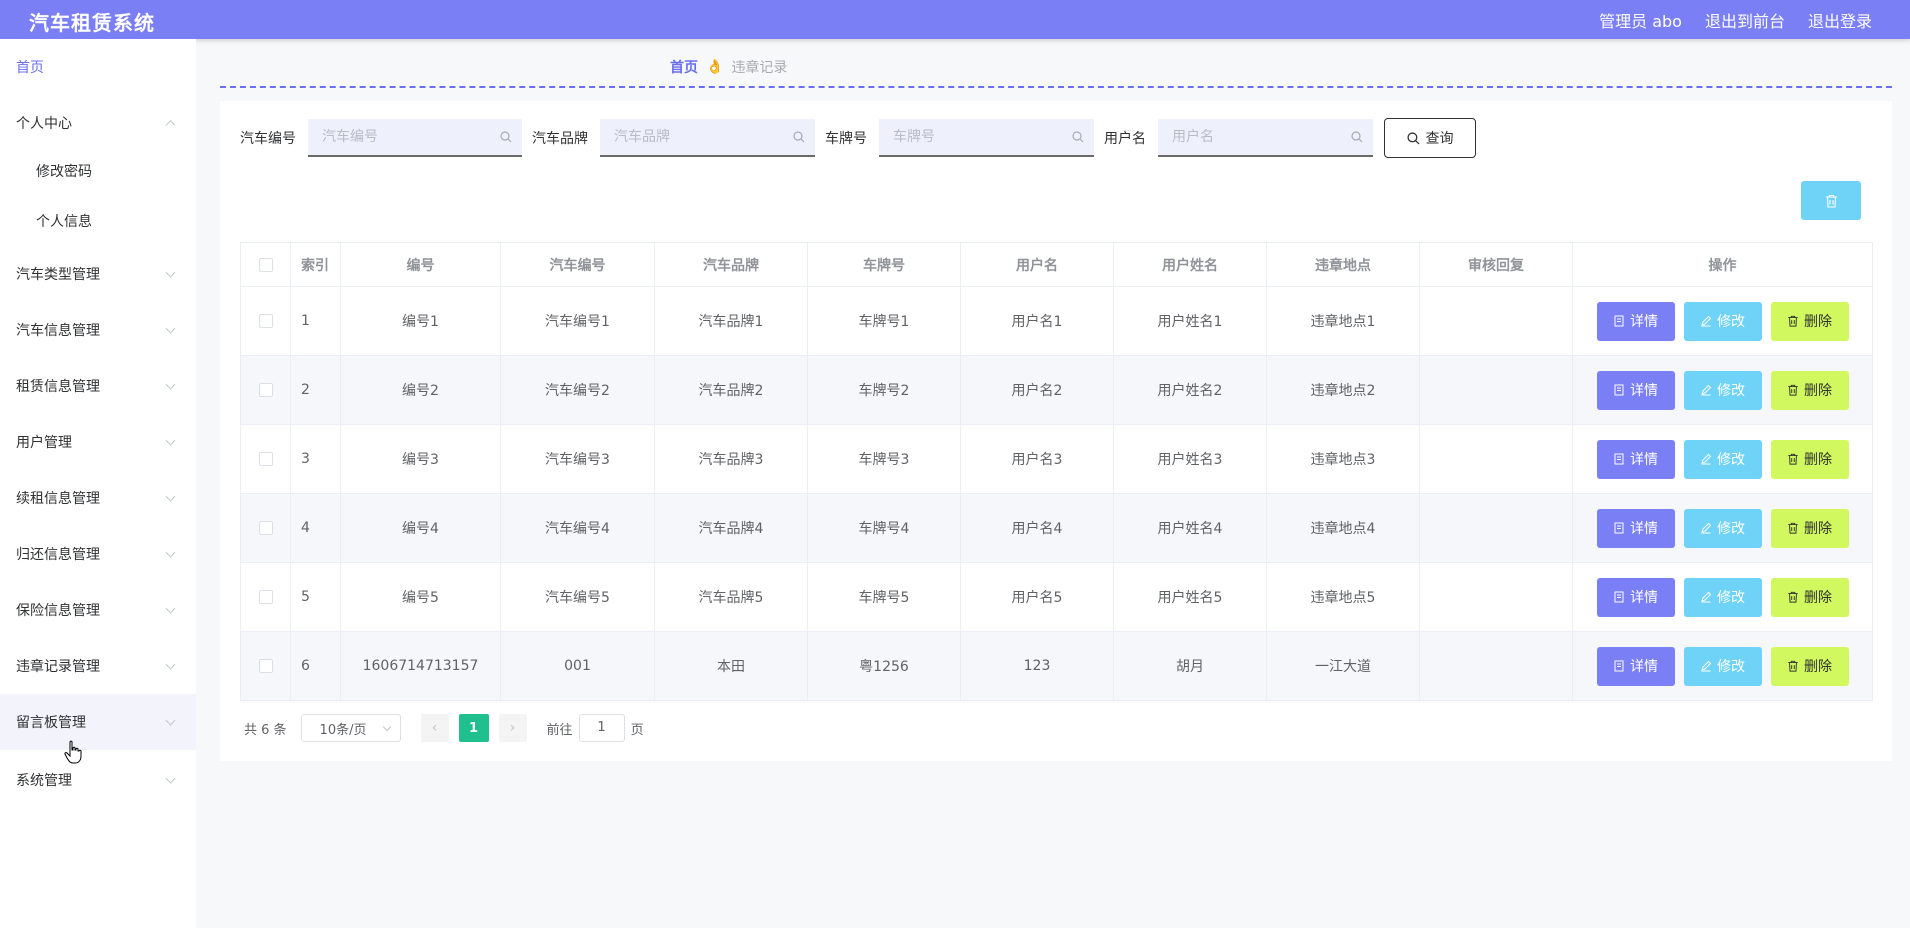 This screenshot has width=1910, height=928. I want to click on sidebar-item-car-type: 汽车类型管理, so click(98, 274).